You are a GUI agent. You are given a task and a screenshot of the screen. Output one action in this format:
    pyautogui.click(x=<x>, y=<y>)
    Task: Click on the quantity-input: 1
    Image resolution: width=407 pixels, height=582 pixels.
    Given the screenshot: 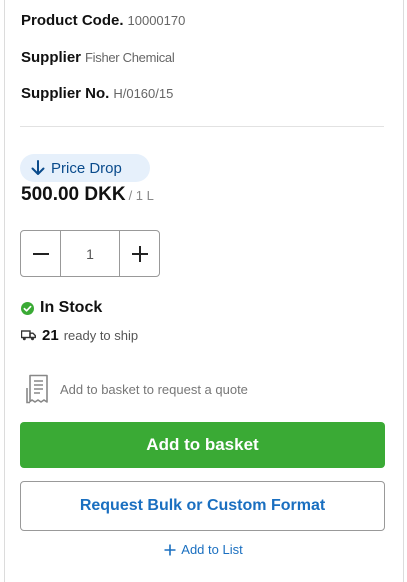 What is the action you would take?
    pyautogui.click(x=90, y=253)
    